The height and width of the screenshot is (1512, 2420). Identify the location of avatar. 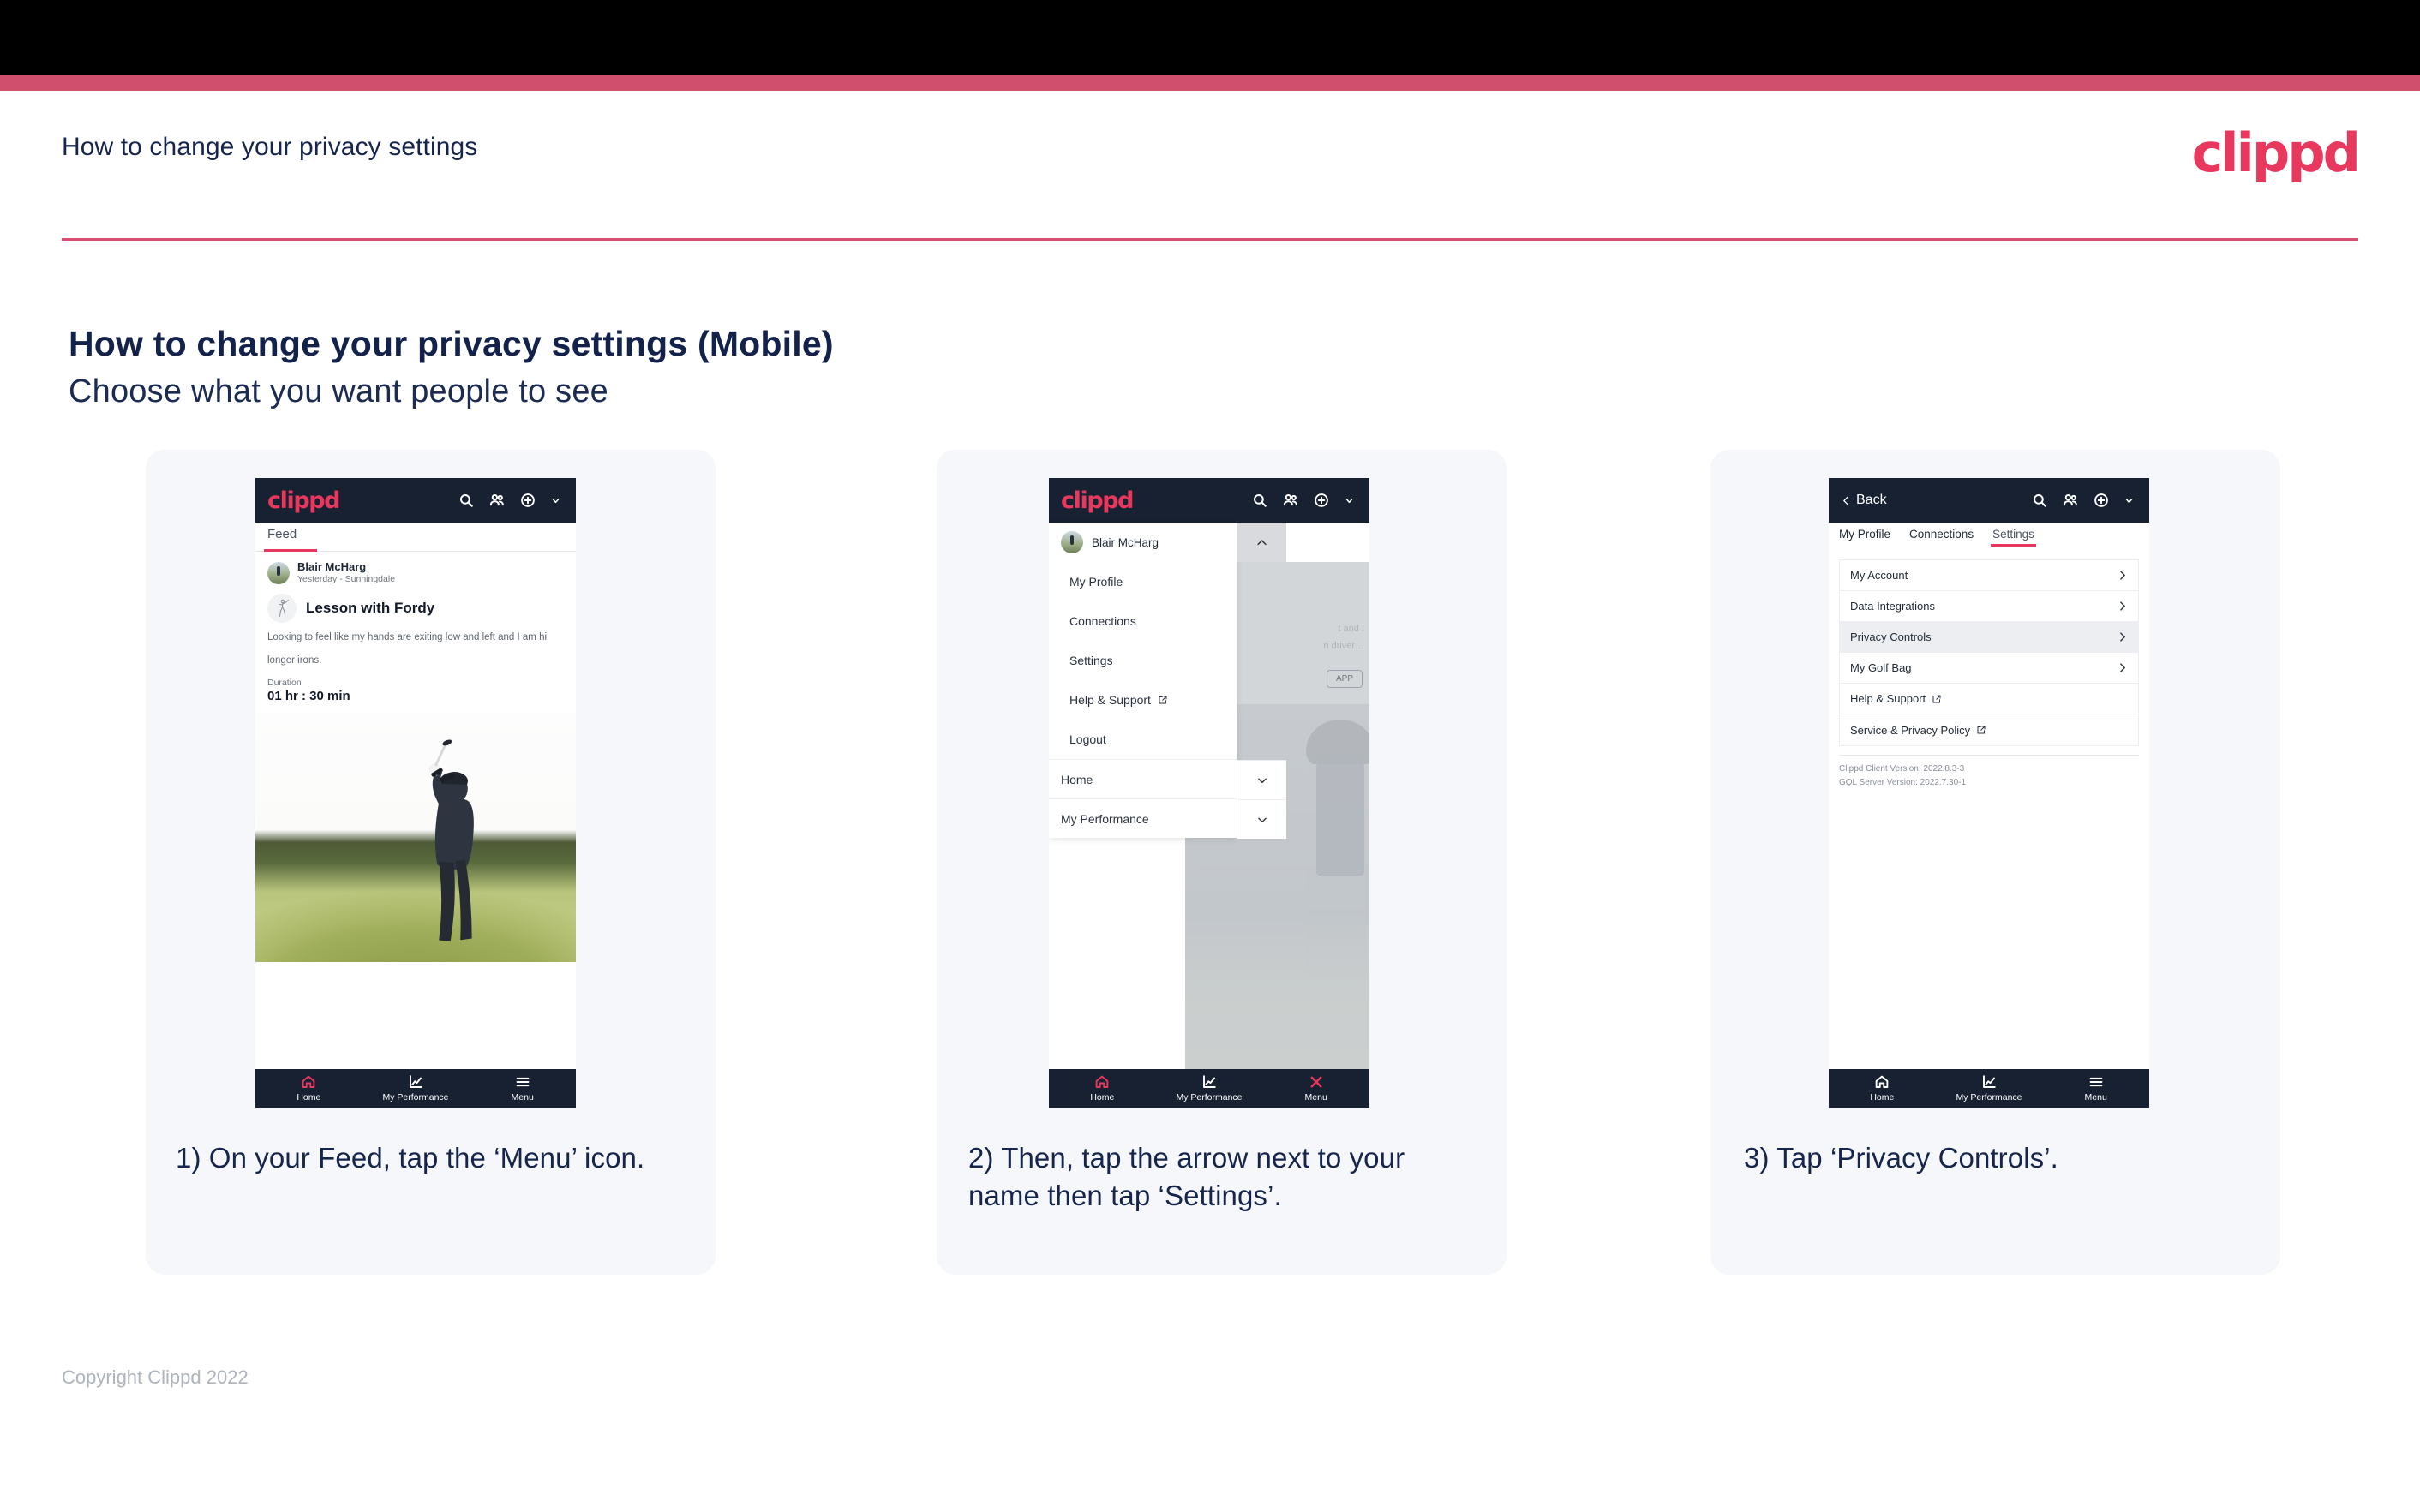
(278, 572).